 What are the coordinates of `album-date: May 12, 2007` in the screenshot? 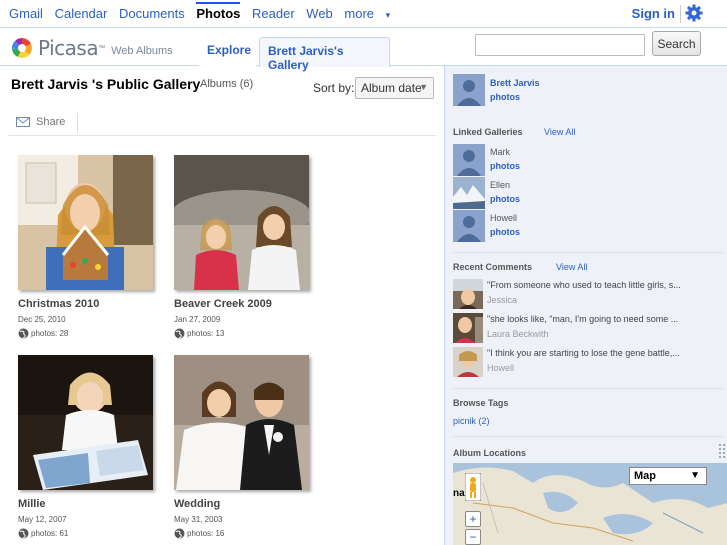 It's located at (42, 519).